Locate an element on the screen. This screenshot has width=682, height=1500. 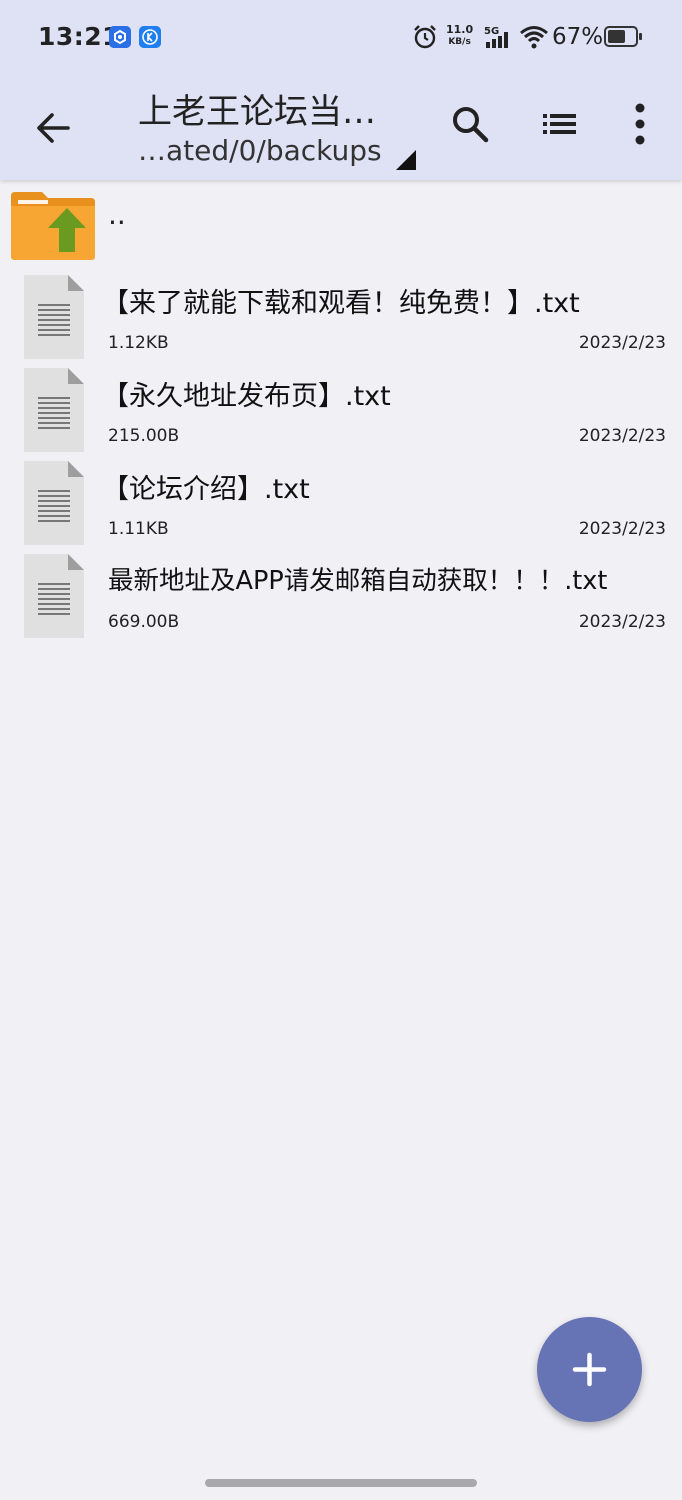
search-icon is located at coordinates (471, 125).